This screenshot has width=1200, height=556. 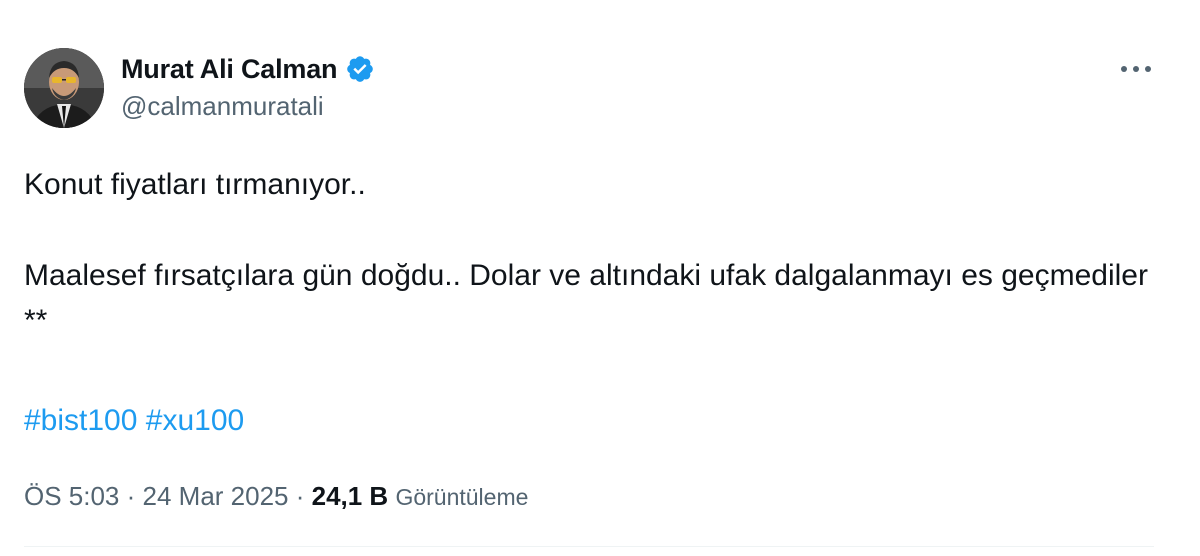 What do you see at coordinates (462, 497) in the screenshot?
I see `views-label: Görüntüleme` at bounding box center [462, 497].